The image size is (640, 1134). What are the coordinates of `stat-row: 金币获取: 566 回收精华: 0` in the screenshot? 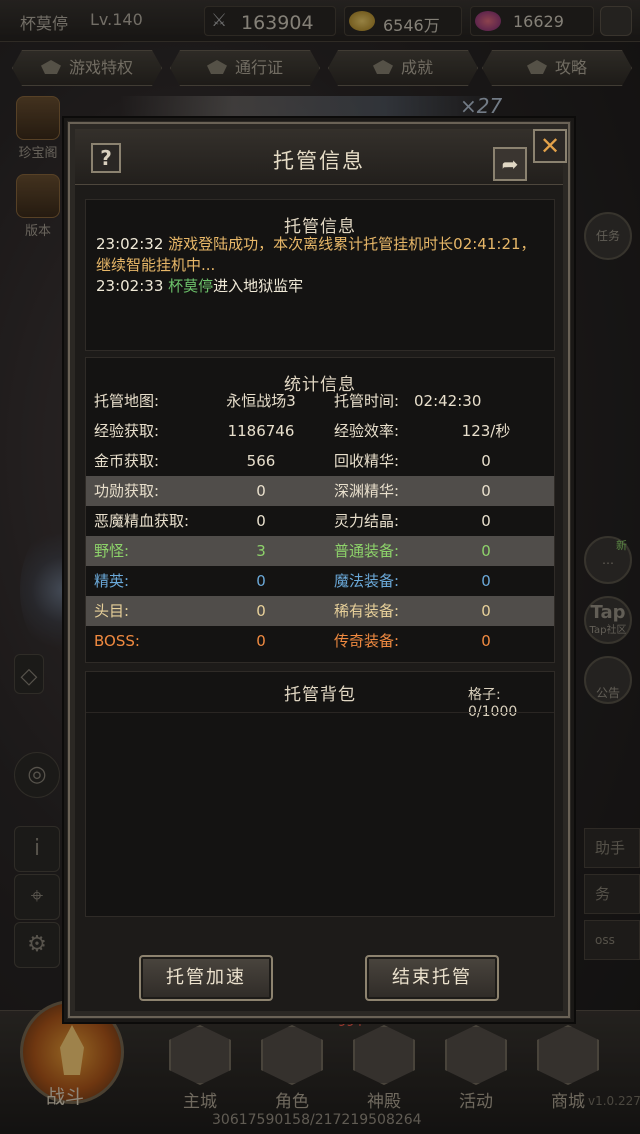 It's located at (320, 461).